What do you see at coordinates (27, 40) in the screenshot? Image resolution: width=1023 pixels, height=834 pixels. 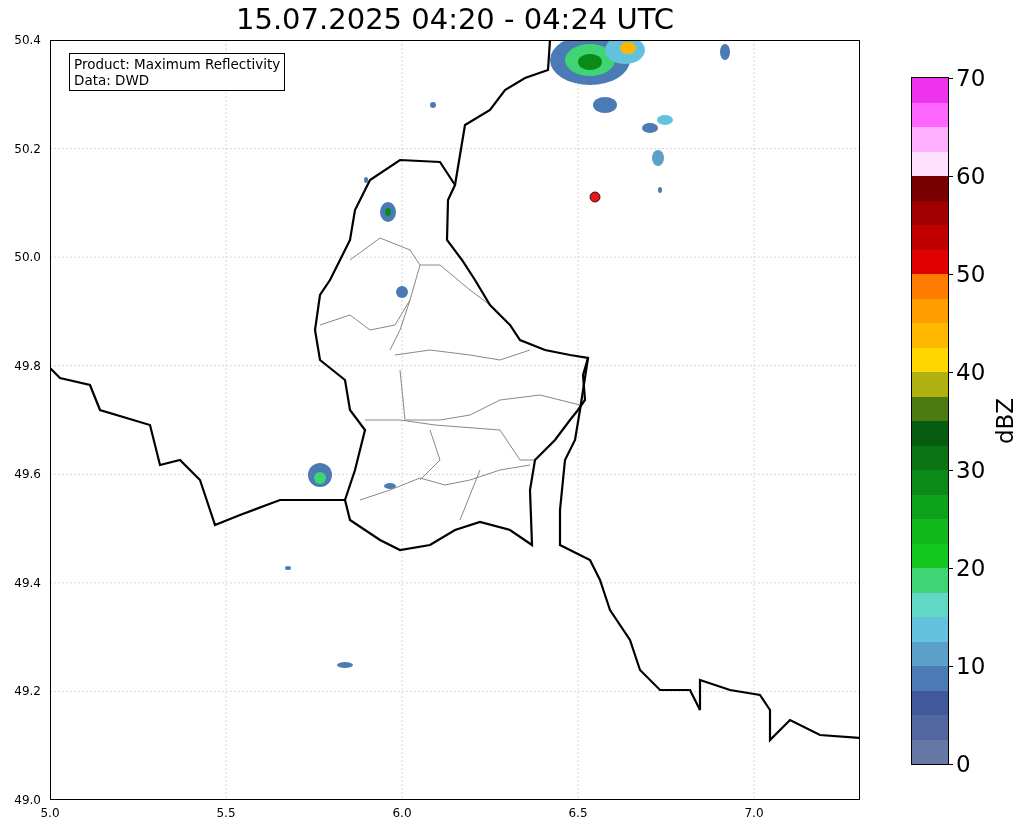 I see `latitude-tick-label: 50.4` at bounding box center [27, 40].